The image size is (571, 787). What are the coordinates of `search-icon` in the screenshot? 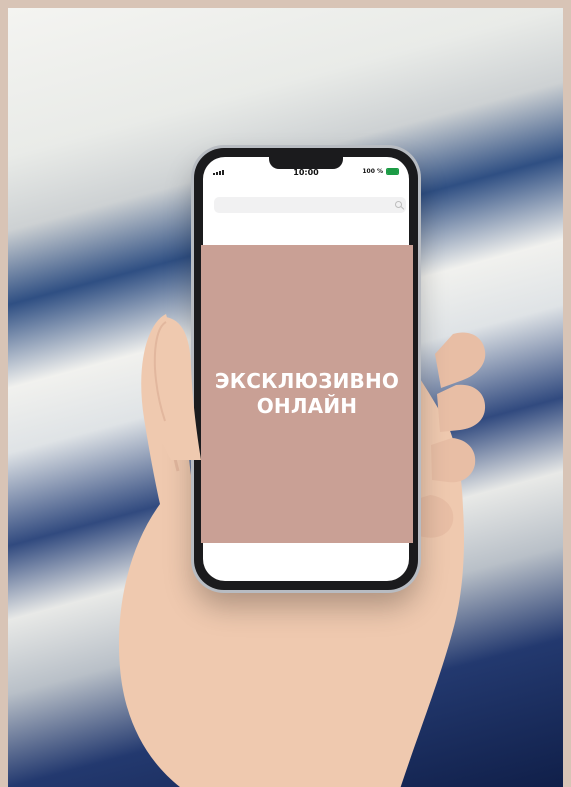 It's located at (398, 204).